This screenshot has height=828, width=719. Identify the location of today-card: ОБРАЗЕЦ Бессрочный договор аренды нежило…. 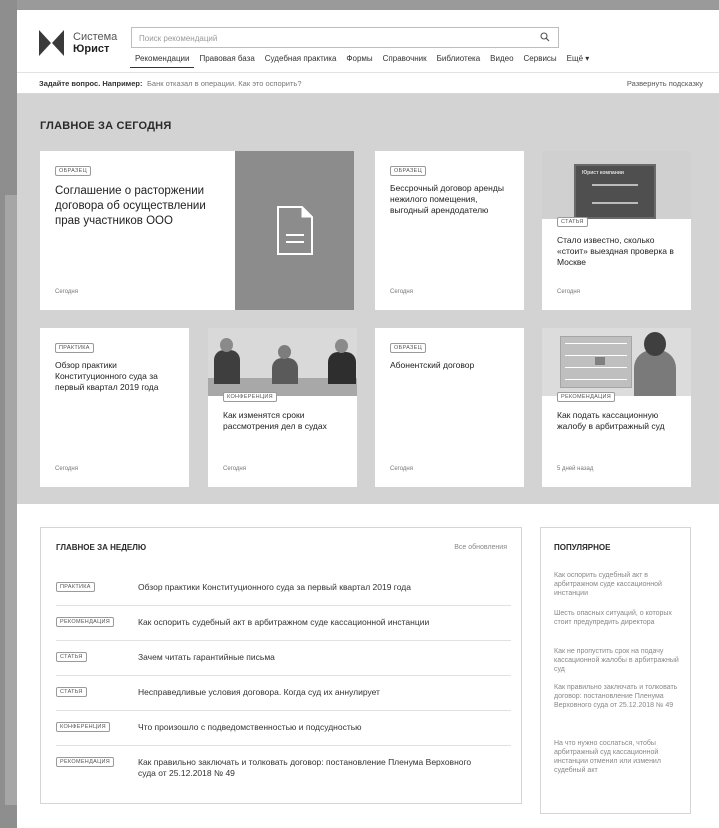
(449, 230).